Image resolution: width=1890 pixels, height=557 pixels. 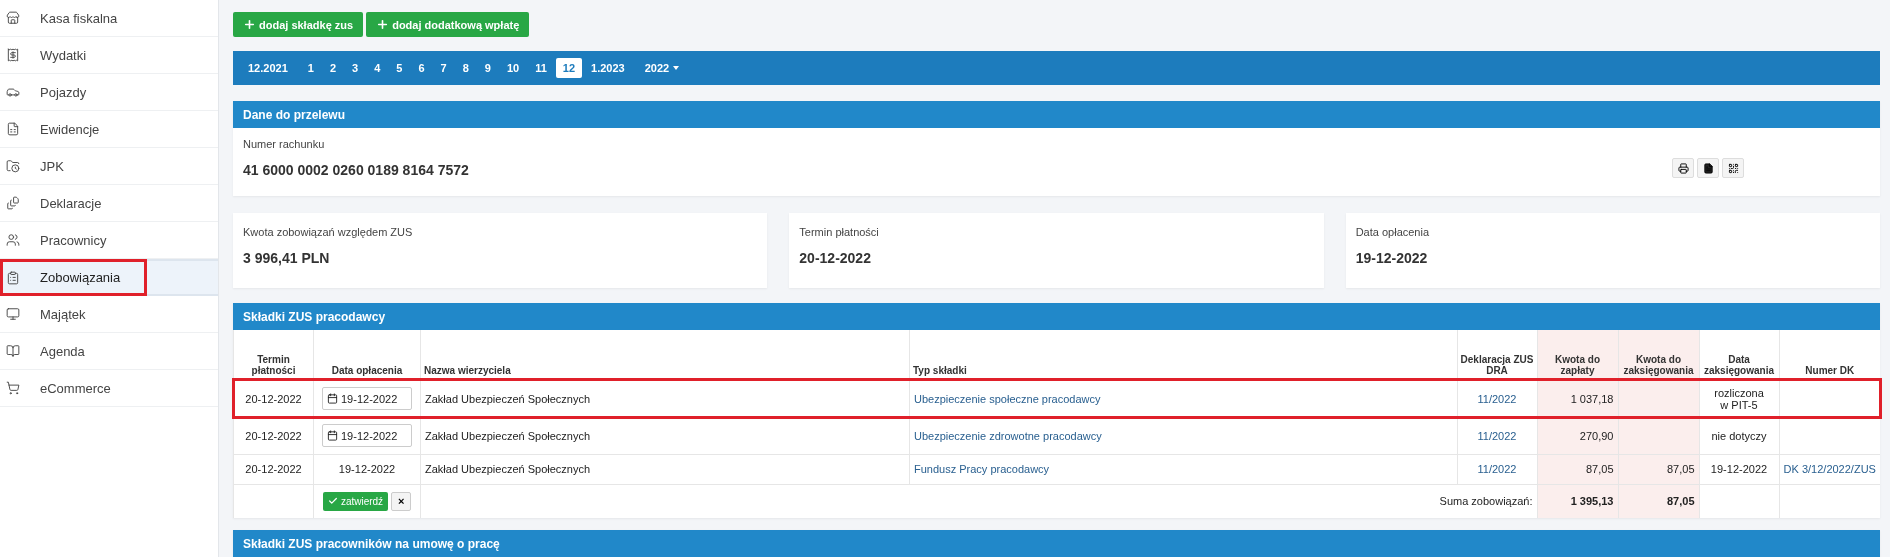 I want to click on card-value: 19-12-2022, so click(x=1392, y=258).